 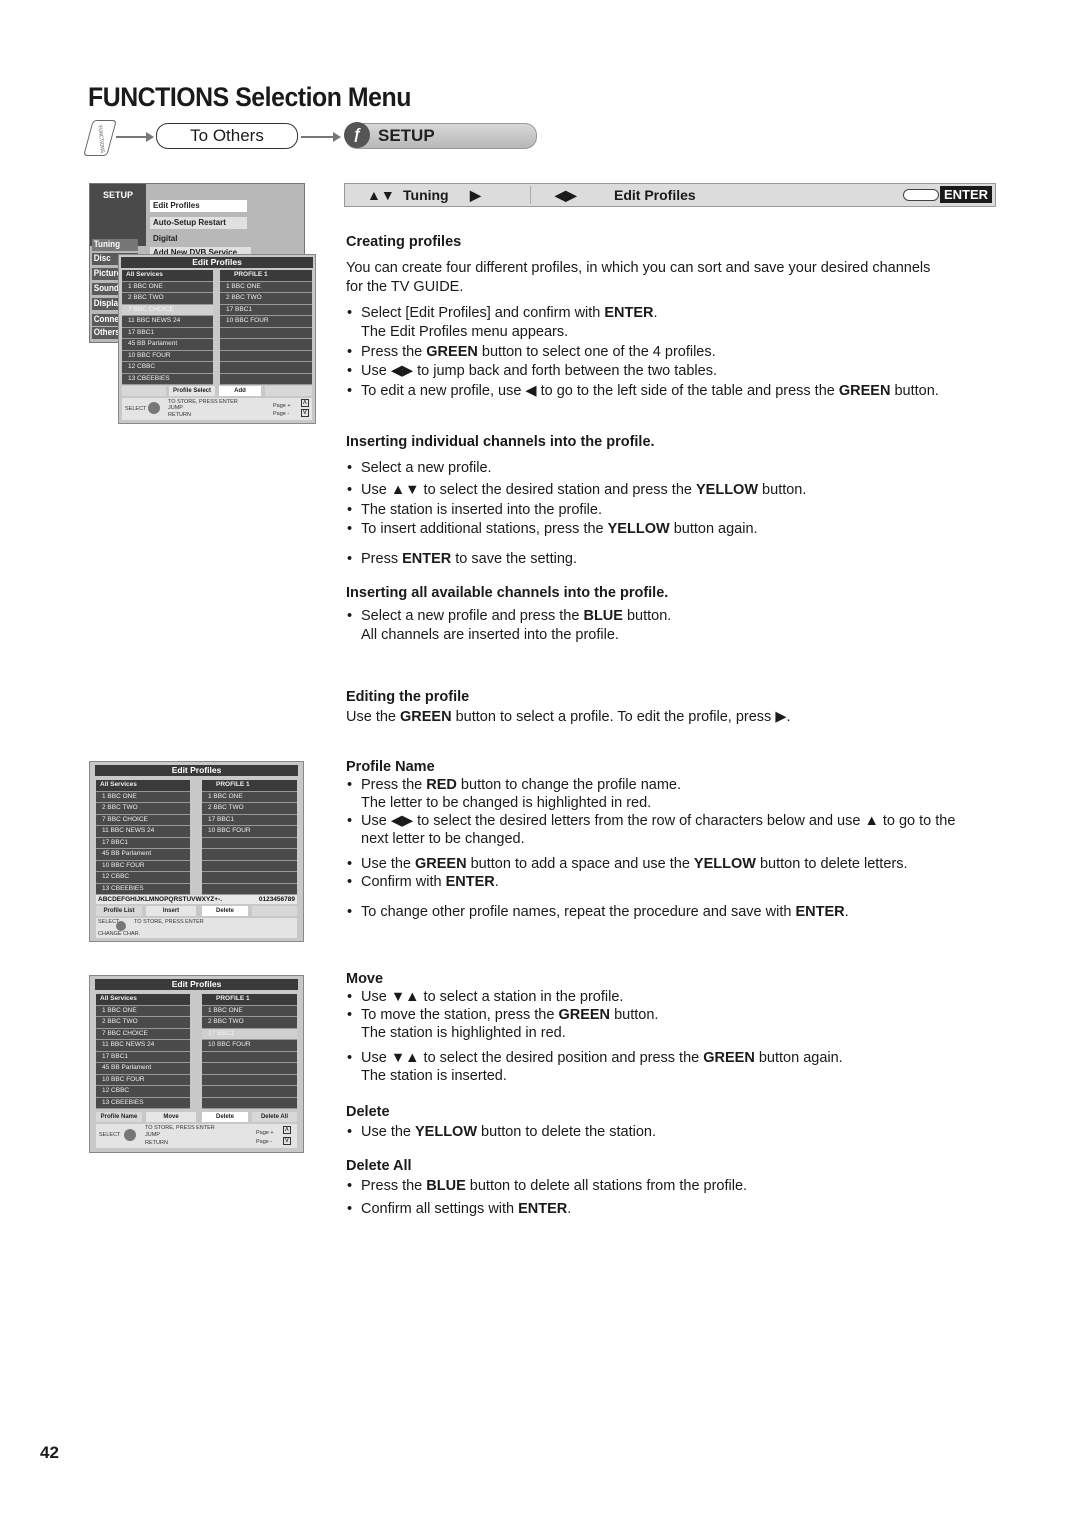 What do you see at coordinates (144, 391) in the screenshot?
I see `red-button-slot` at bounding box center [144, 391].